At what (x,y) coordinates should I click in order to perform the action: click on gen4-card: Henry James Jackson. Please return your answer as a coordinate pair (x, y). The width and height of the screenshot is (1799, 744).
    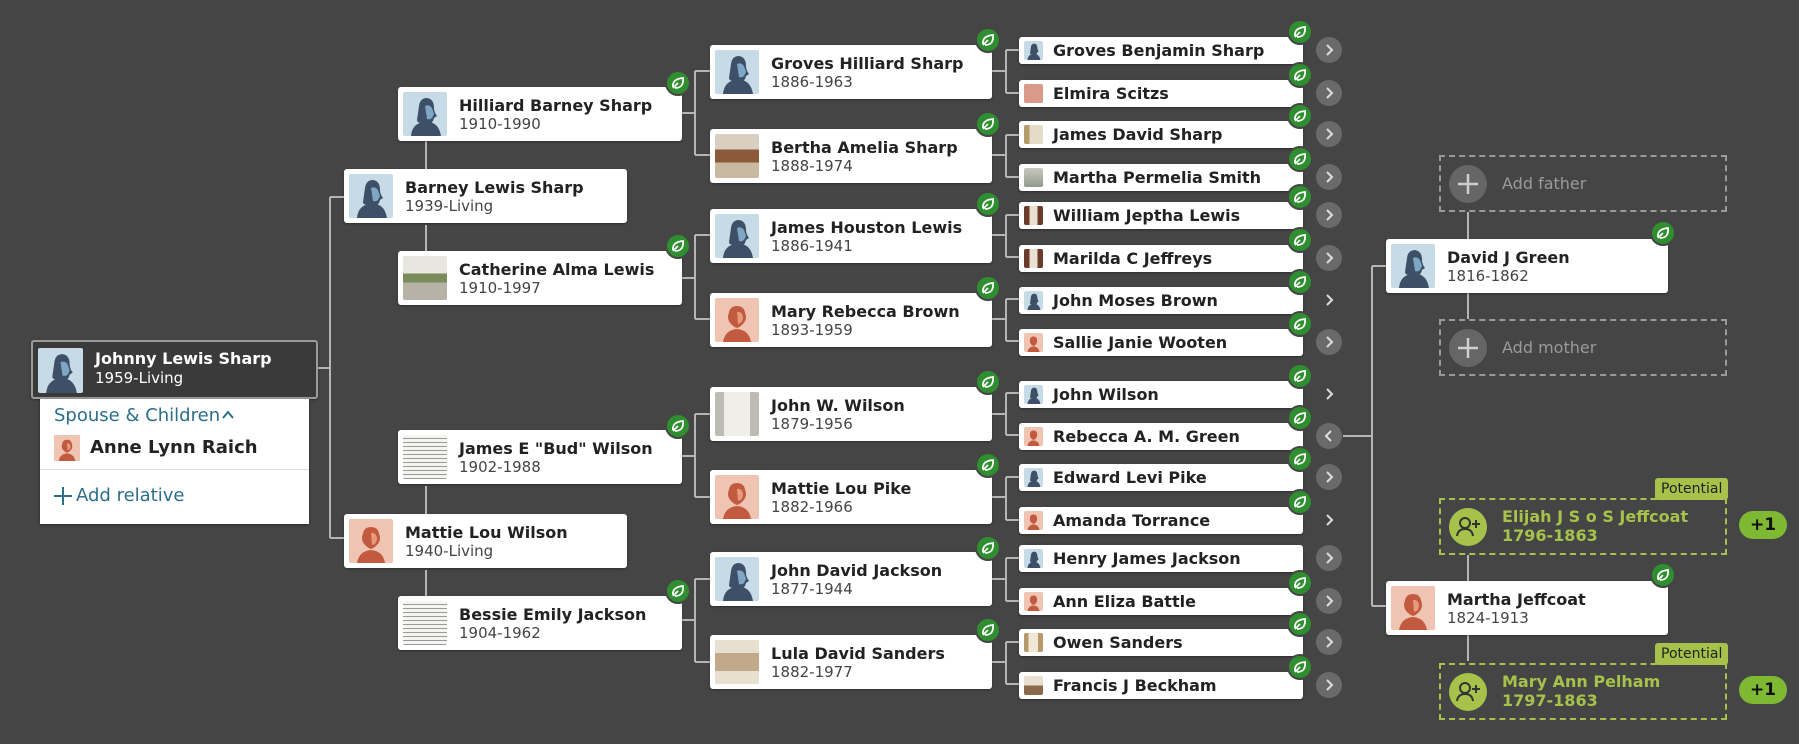
    Looking at the image, I should click on (1161, 558).